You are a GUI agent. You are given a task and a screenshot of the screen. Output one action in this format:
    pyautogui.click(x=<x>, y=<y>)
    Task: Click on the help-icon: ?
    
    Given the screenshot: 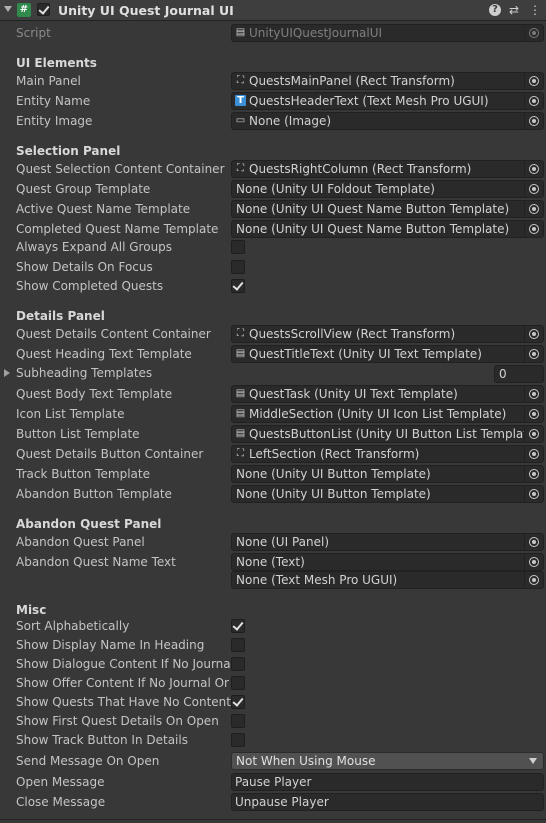 What is the action you would take?
    pyautogui.click(x=495, y=10)
    